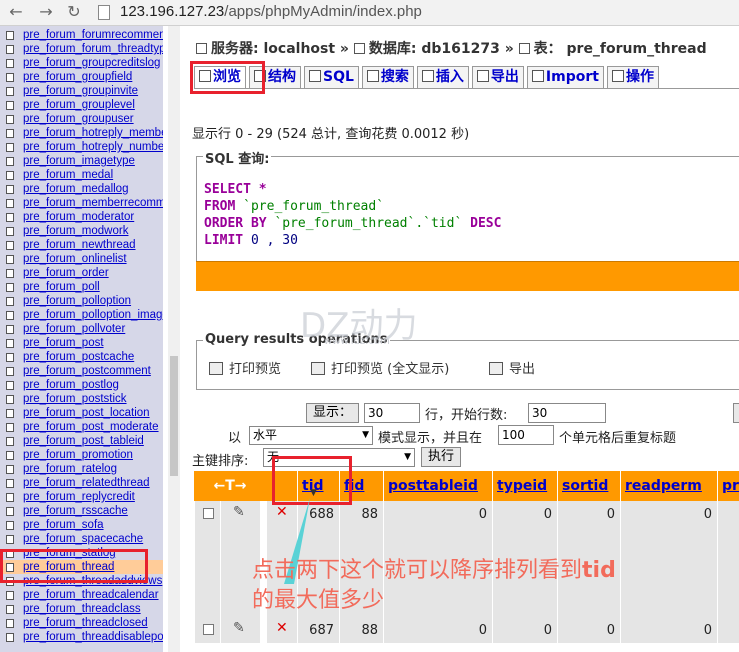 The height and width of the screenshot is (652, 739). What do you see at coordinates (70, 469) in the screenshot?
I see `sidebar-item-label: pre_forum_ratelog` at bounding box center [70, 469].